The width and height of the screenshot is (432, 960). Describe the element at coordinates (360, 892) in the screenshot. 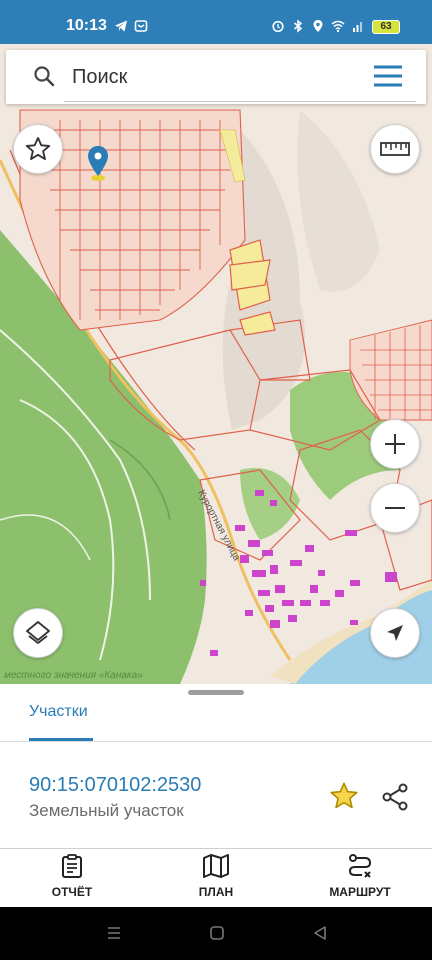

I see `nav-route-label: МАРШРУТ` at that location.